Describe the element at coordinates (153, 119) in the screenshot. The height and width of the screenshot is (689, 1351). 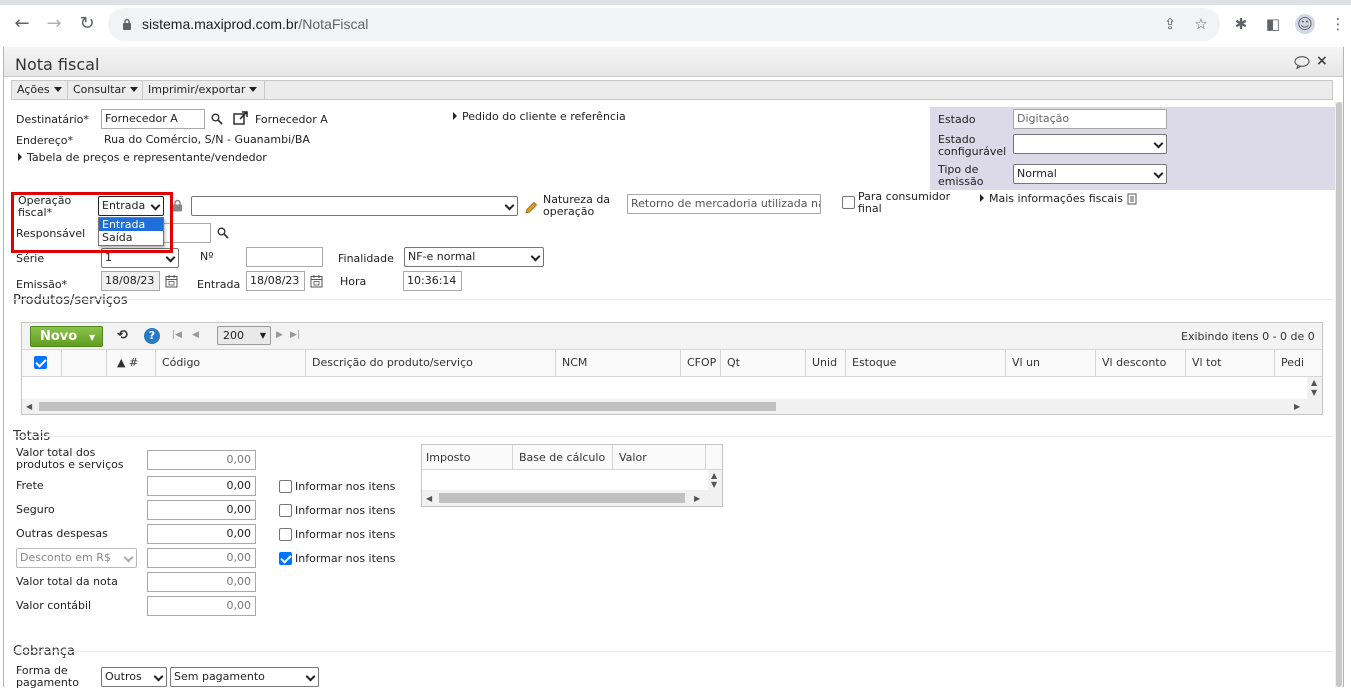
I see `destinatario-input: Fornecedor A` at that location.